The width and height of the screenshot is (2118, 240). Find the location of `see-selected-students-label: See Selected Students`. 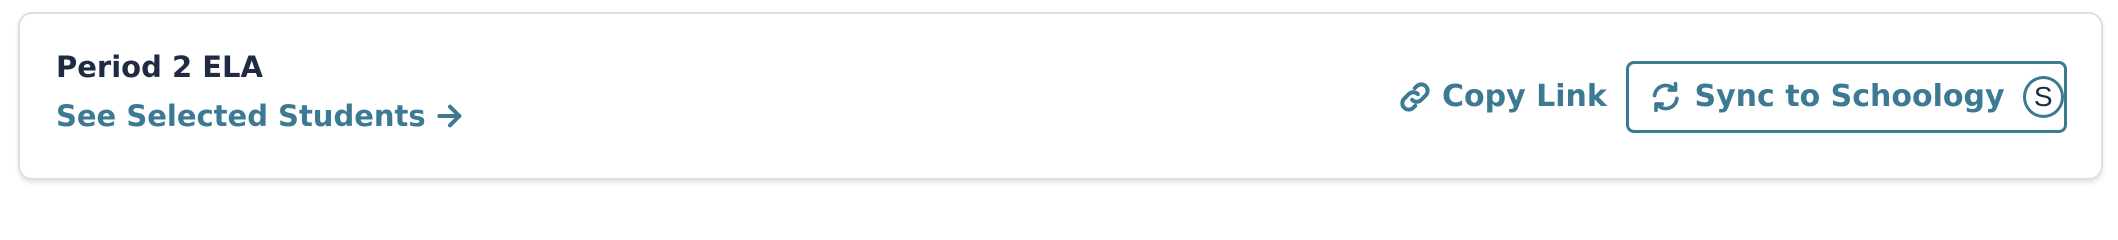

see-selected-students-label: See Selected Students is located at coordinates (241, 115).